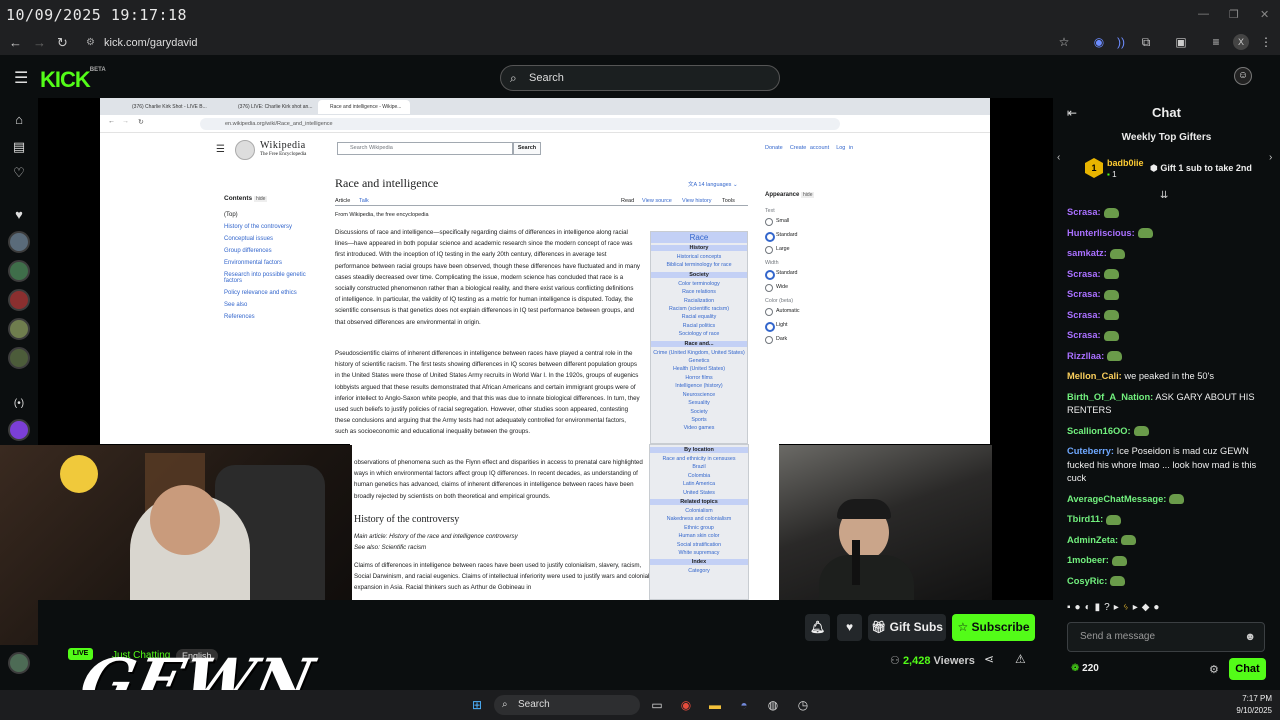  What do you see at coordinates (1085, 356) in the screenshot?
I see `chat-username: Rizzllaa:` at bounding box center [1085, 356].